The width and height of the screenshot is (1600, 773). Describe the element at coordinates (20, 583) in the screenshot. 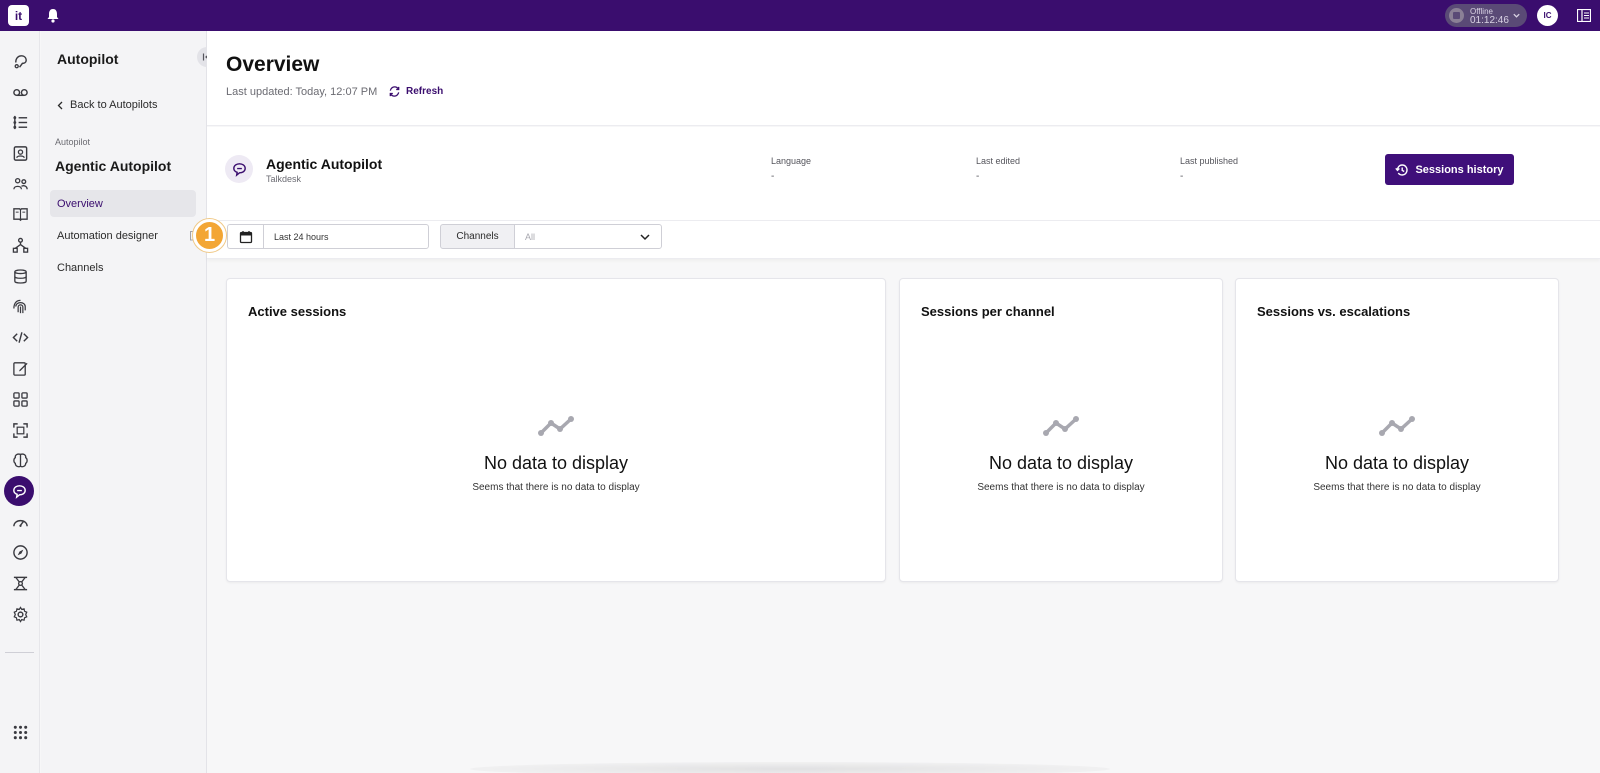

I see `hierarchy-icon` at that location.